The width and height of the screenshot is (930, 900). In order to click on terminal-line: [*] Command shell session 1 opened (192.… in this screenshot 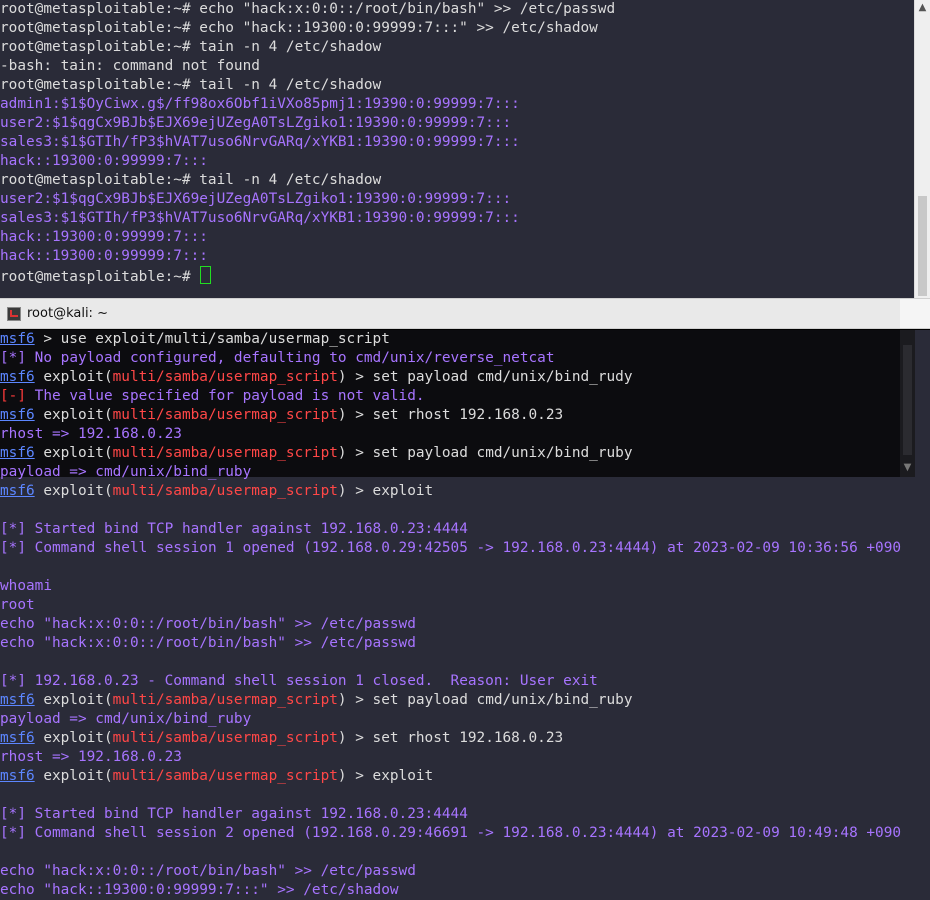, I will do `click(465, 548)`.